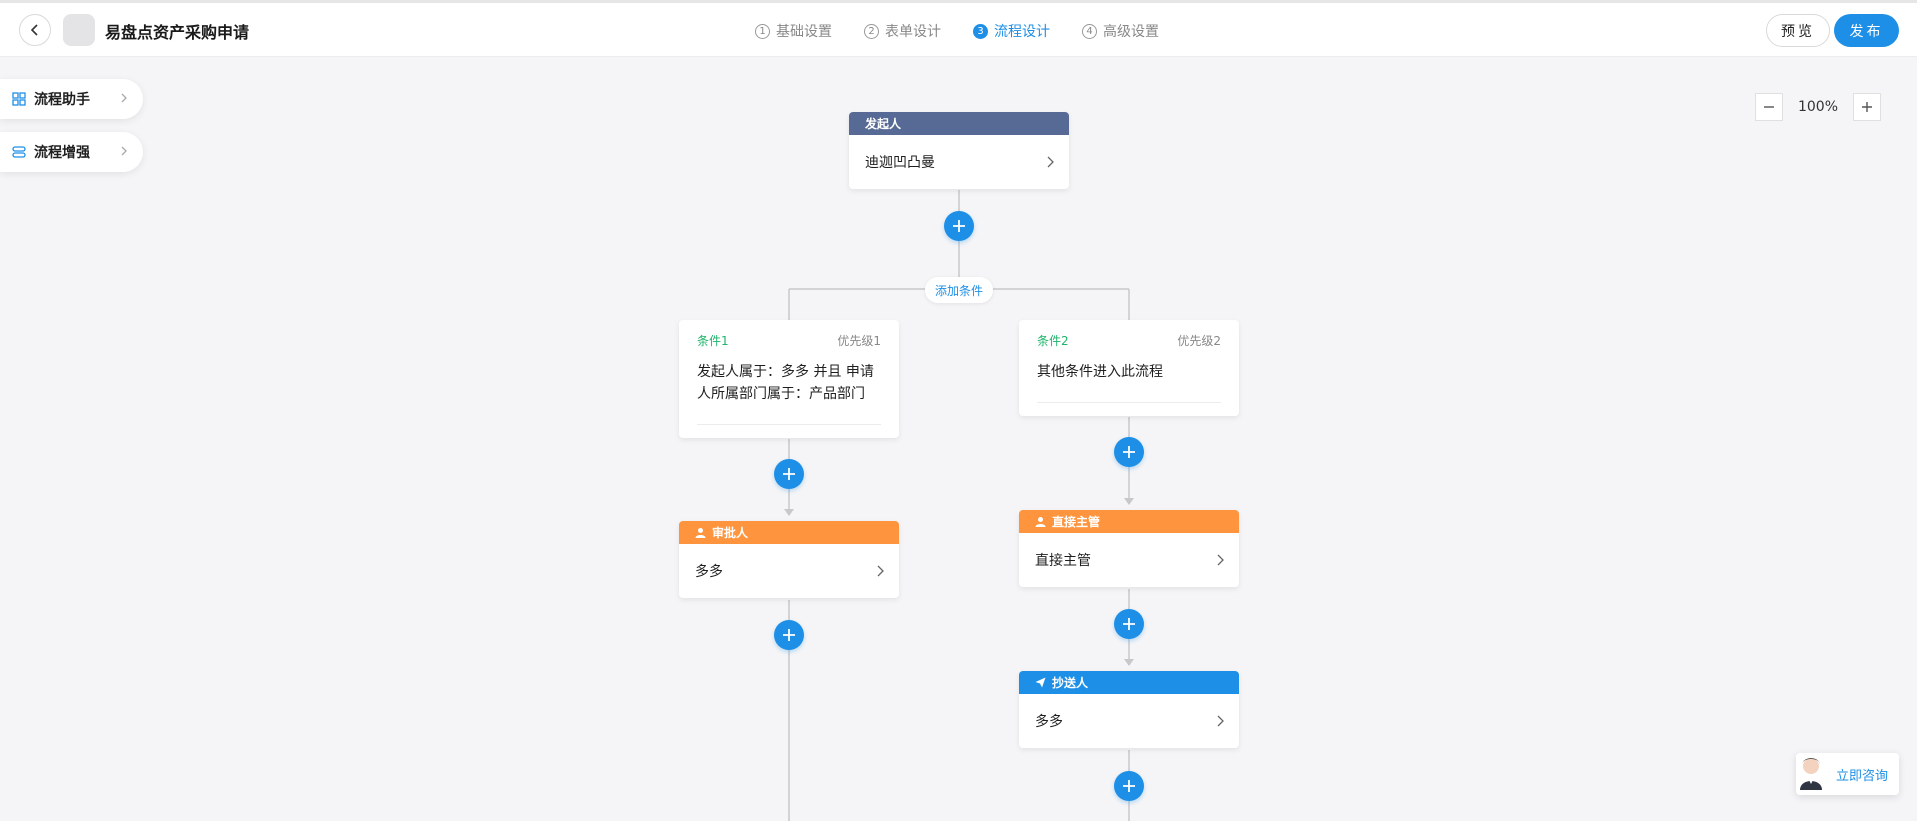 The height and width of the screenshot is (821, 1917). Describe the element at coordinates (1022, 32) in the screenshot. I see `step-label: 流程设计` at that location.